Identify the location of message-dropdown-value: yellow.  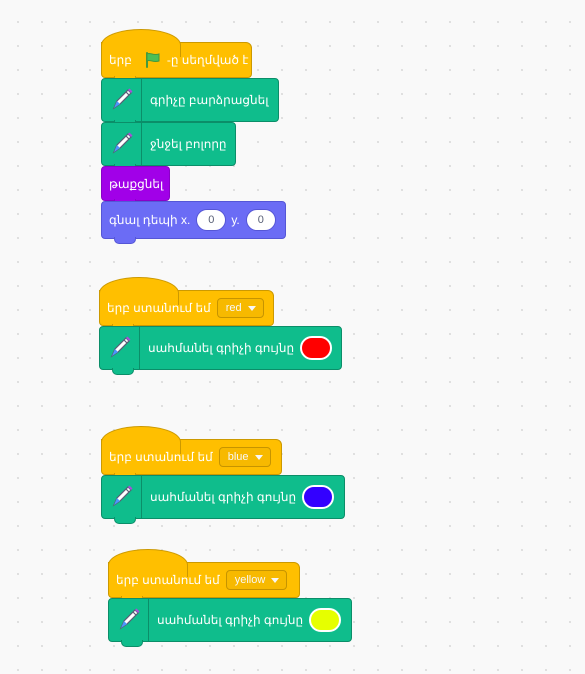
(250, 580).